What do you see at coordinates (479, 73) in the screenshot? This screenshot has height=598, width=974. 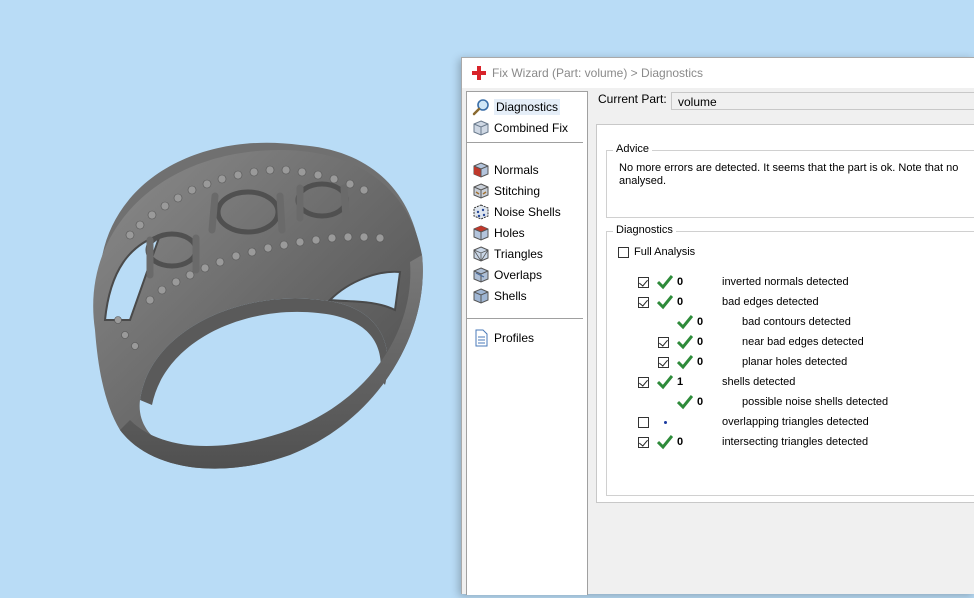 I see `red-cross-icon` at bounding box center [479, 73].